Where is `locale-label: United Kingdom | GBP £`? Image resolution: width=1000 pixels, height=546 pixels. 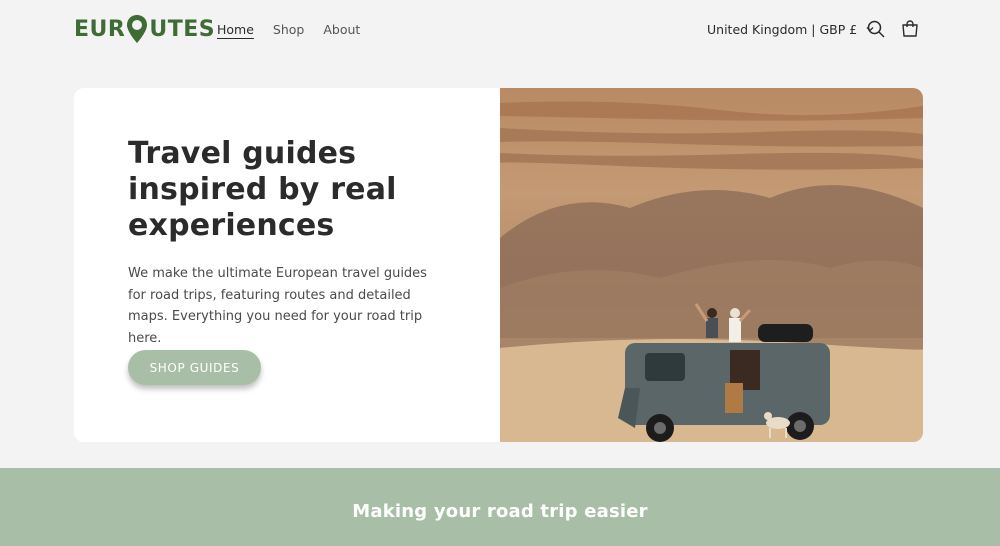 locale-label: United Kingdom | GBP £ is located at coordinates (782, 29).